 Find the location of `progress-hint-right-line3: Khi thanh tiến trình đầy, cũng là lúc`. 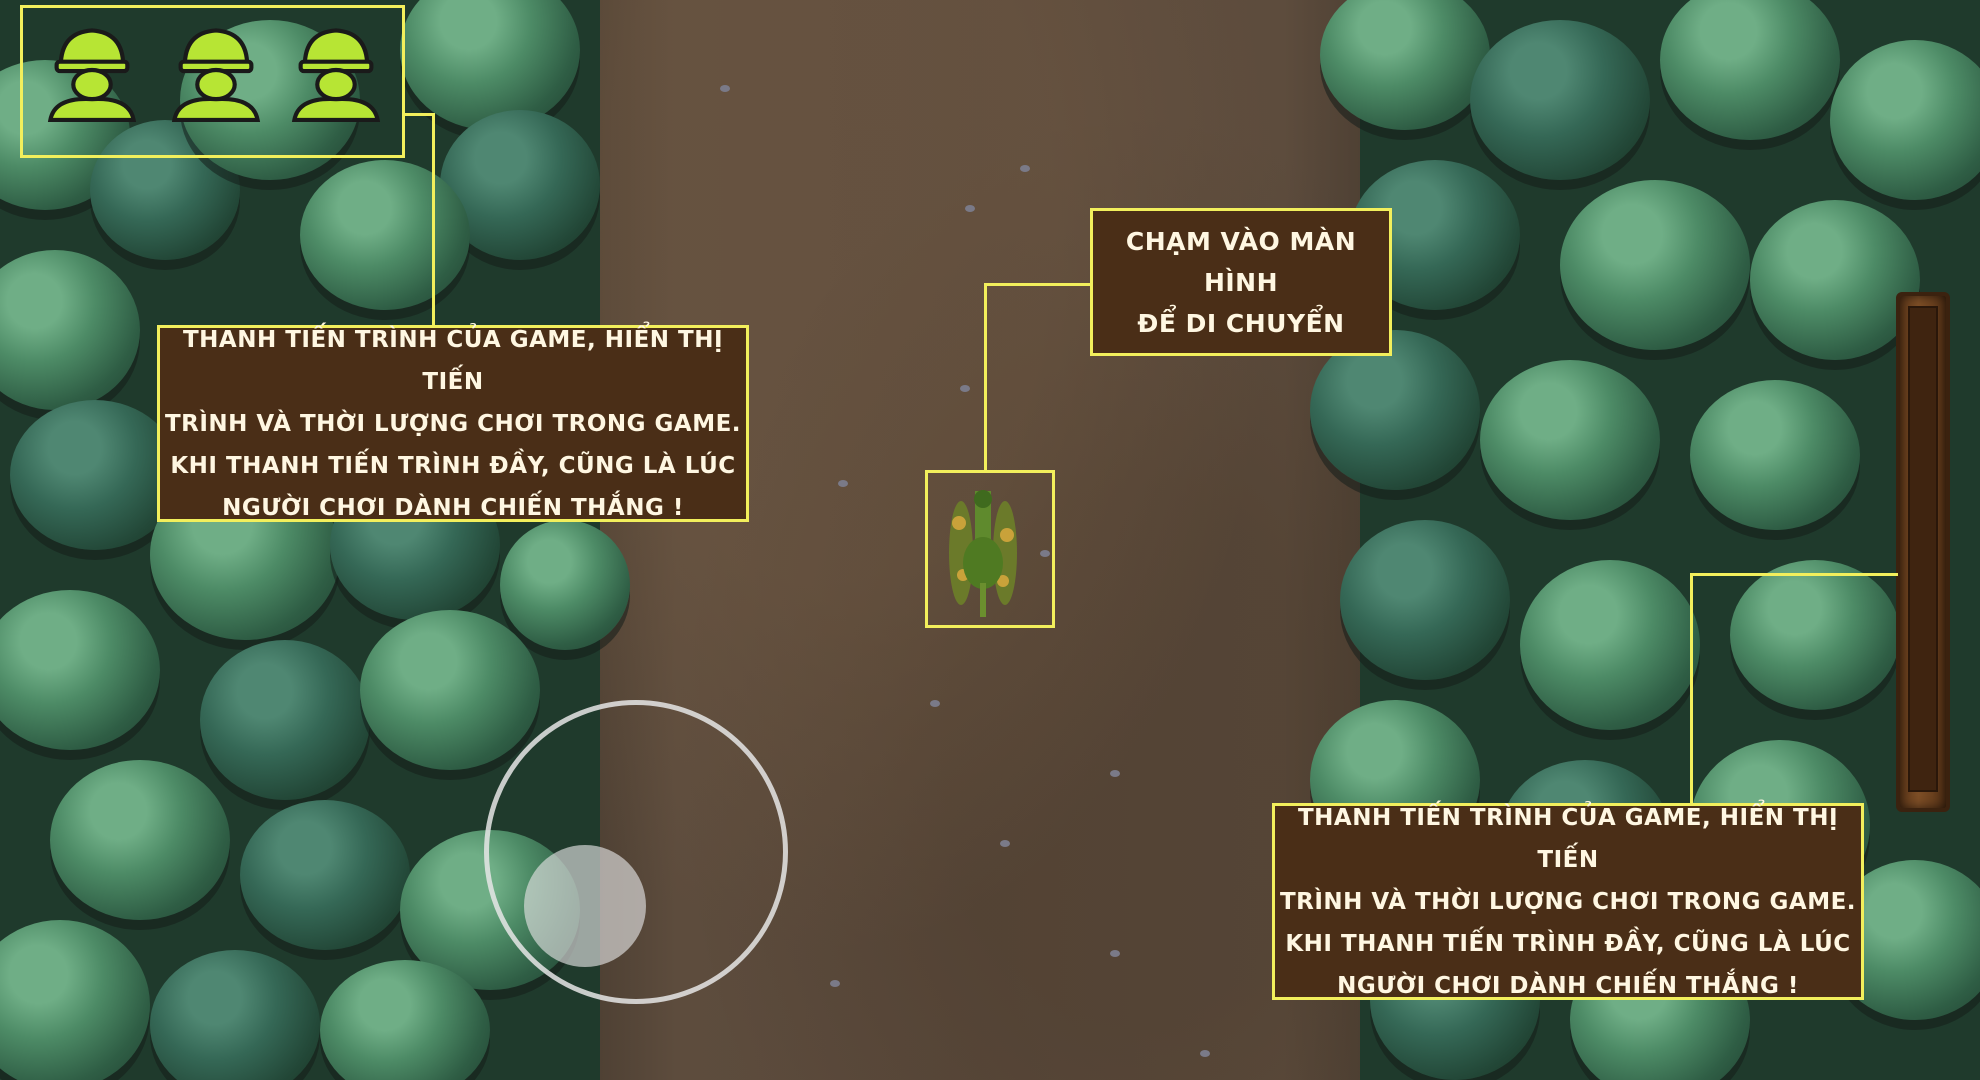

progress-hint-right-line3: Khi thanh tiến trình đầy, cũng là lúc is located at coordinates (1568, 943).